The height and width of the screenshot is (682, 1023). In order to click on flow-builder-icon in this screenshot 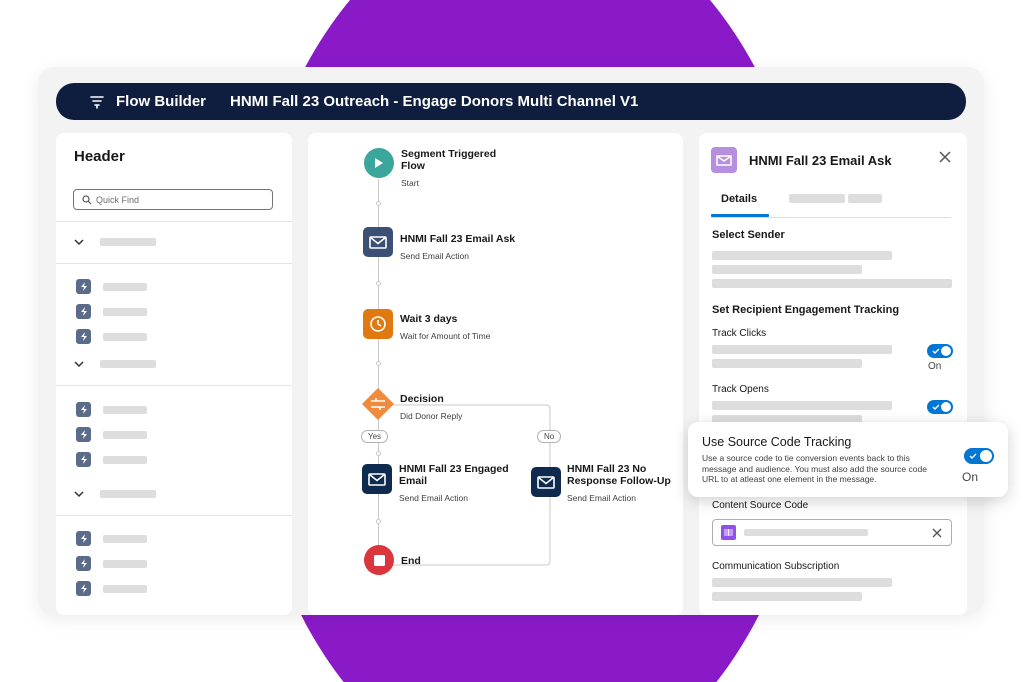, I will do `click(97, 102)`.